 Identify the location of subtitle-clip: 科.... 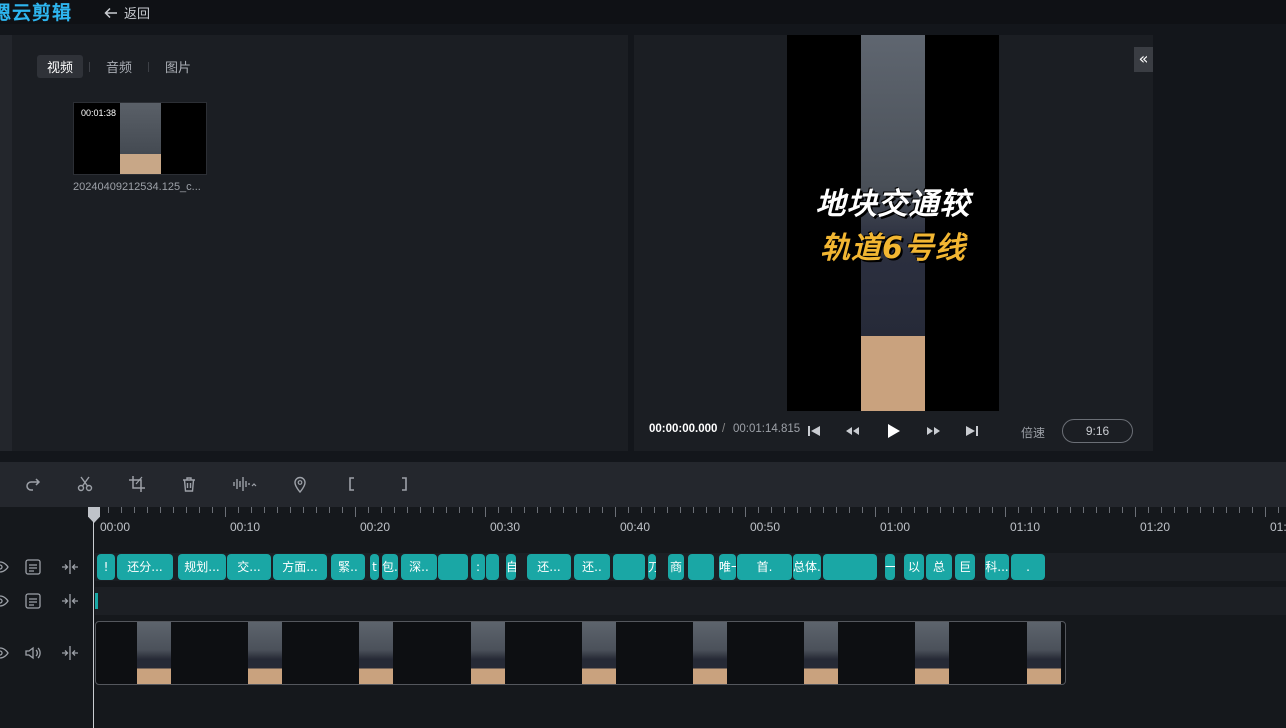
(997, 567).